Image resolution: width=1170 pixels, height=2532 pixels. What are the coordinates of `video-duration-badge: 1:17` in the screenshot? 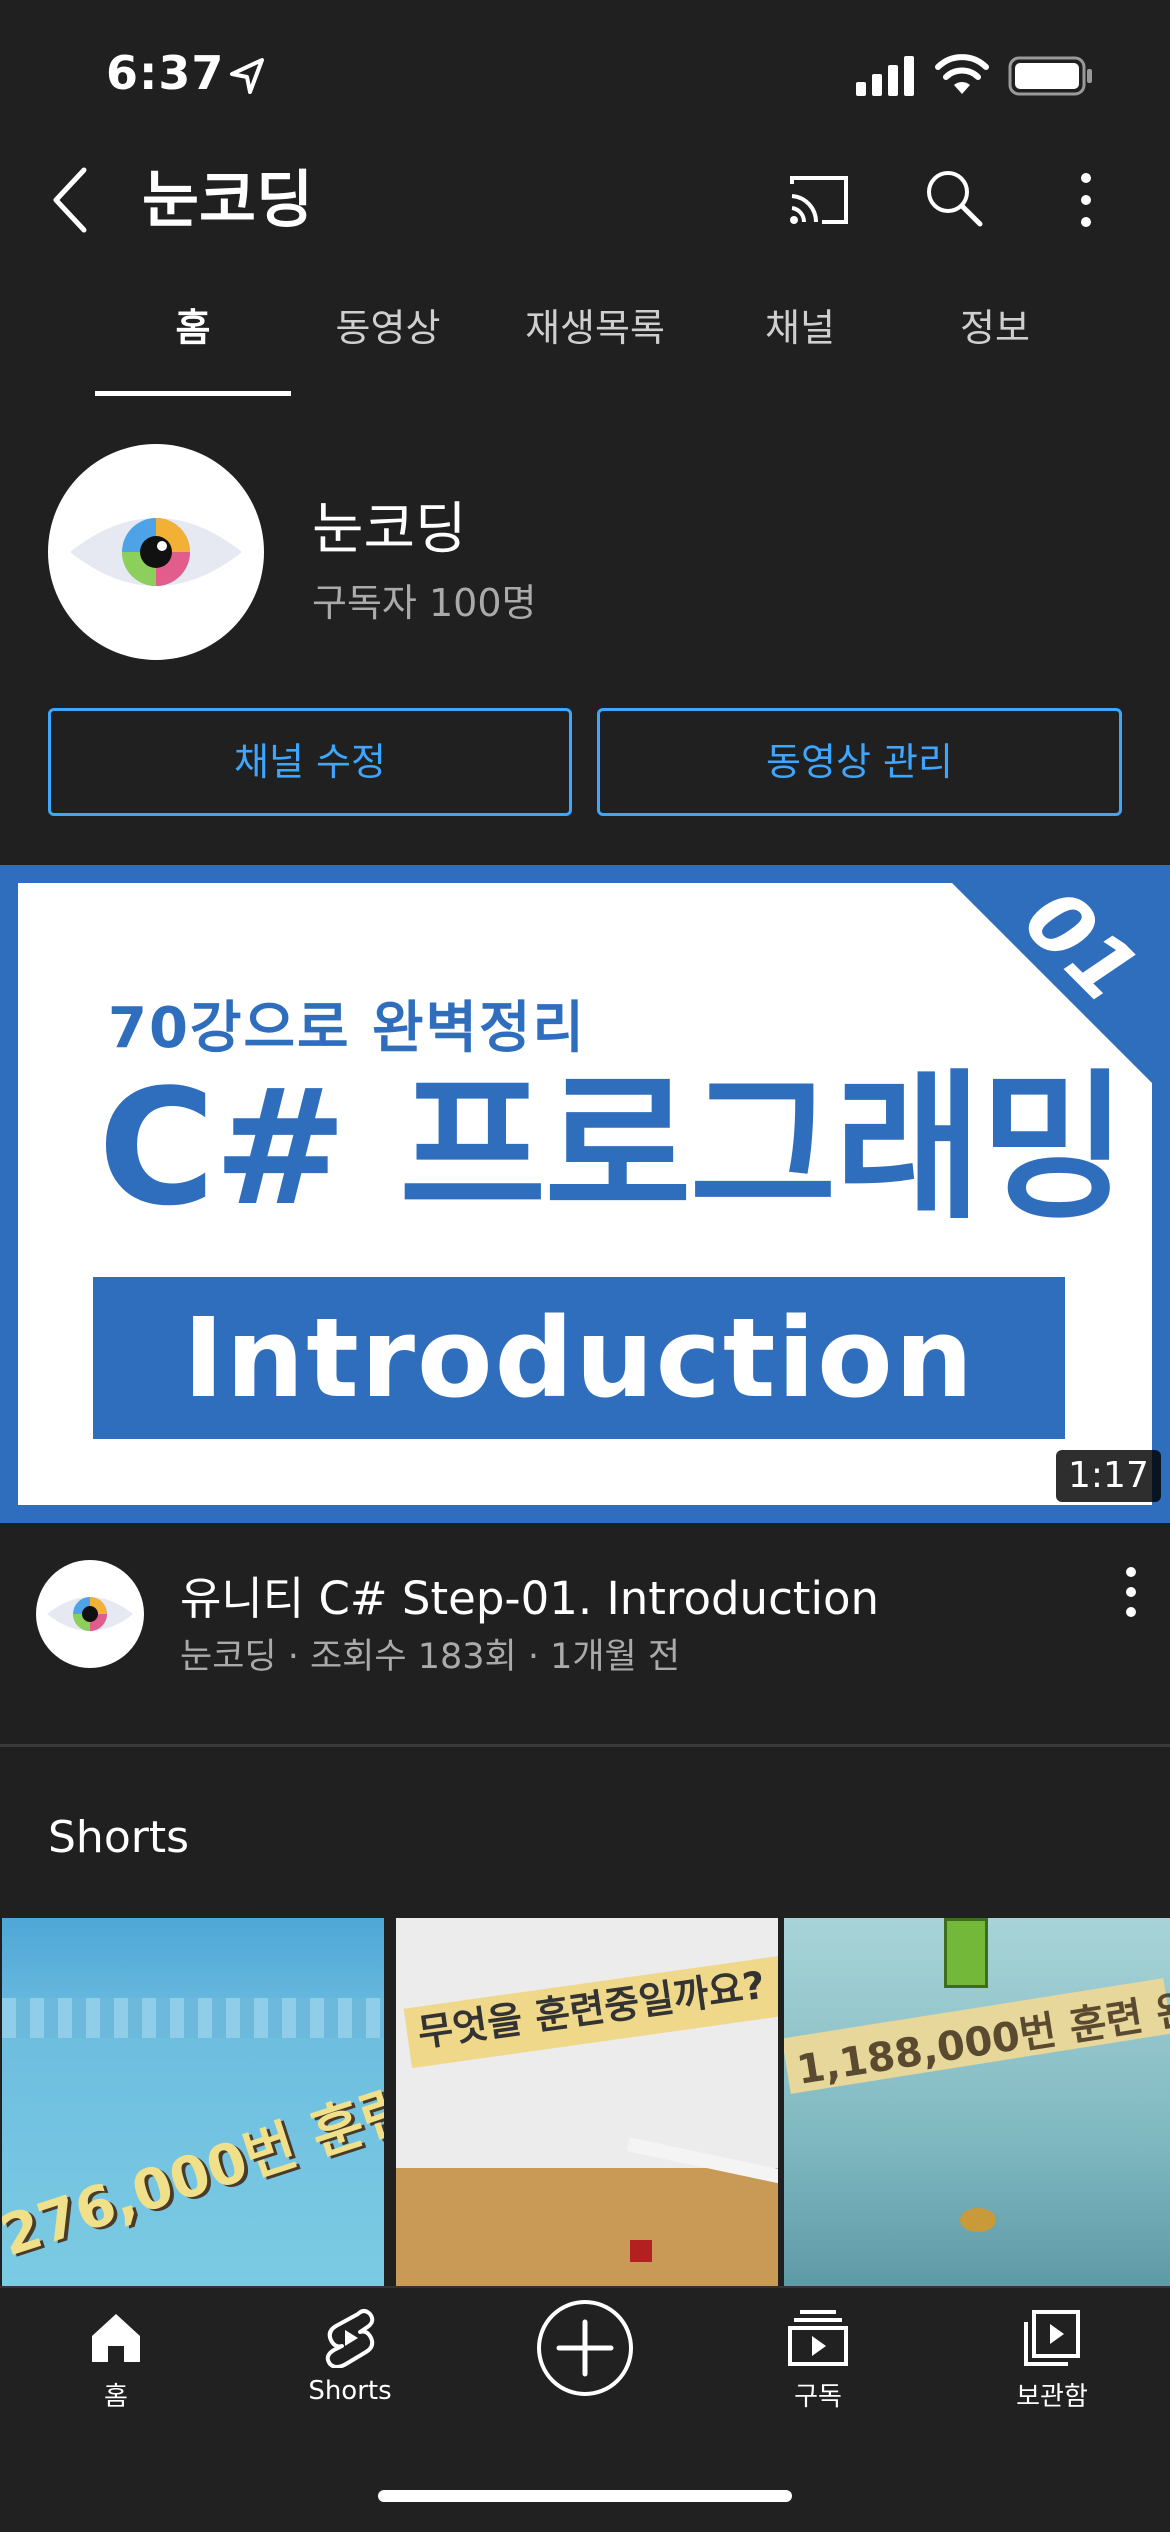 It's located at (1108, 1476).